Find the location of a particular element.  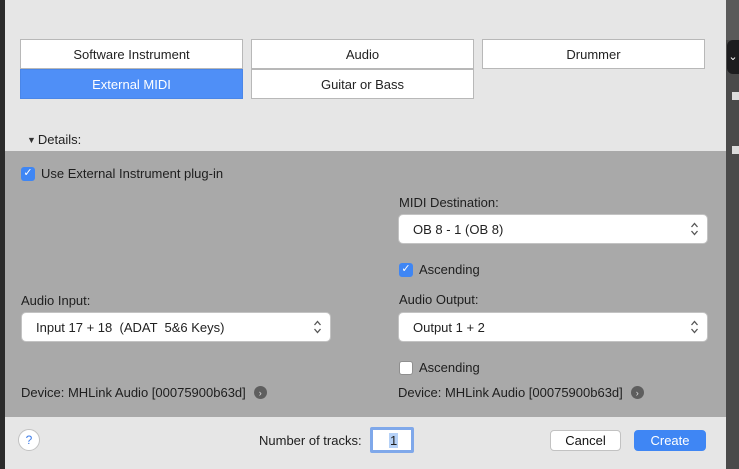

audio-input-label: Audio Input: is located at coordinates (56, 300).